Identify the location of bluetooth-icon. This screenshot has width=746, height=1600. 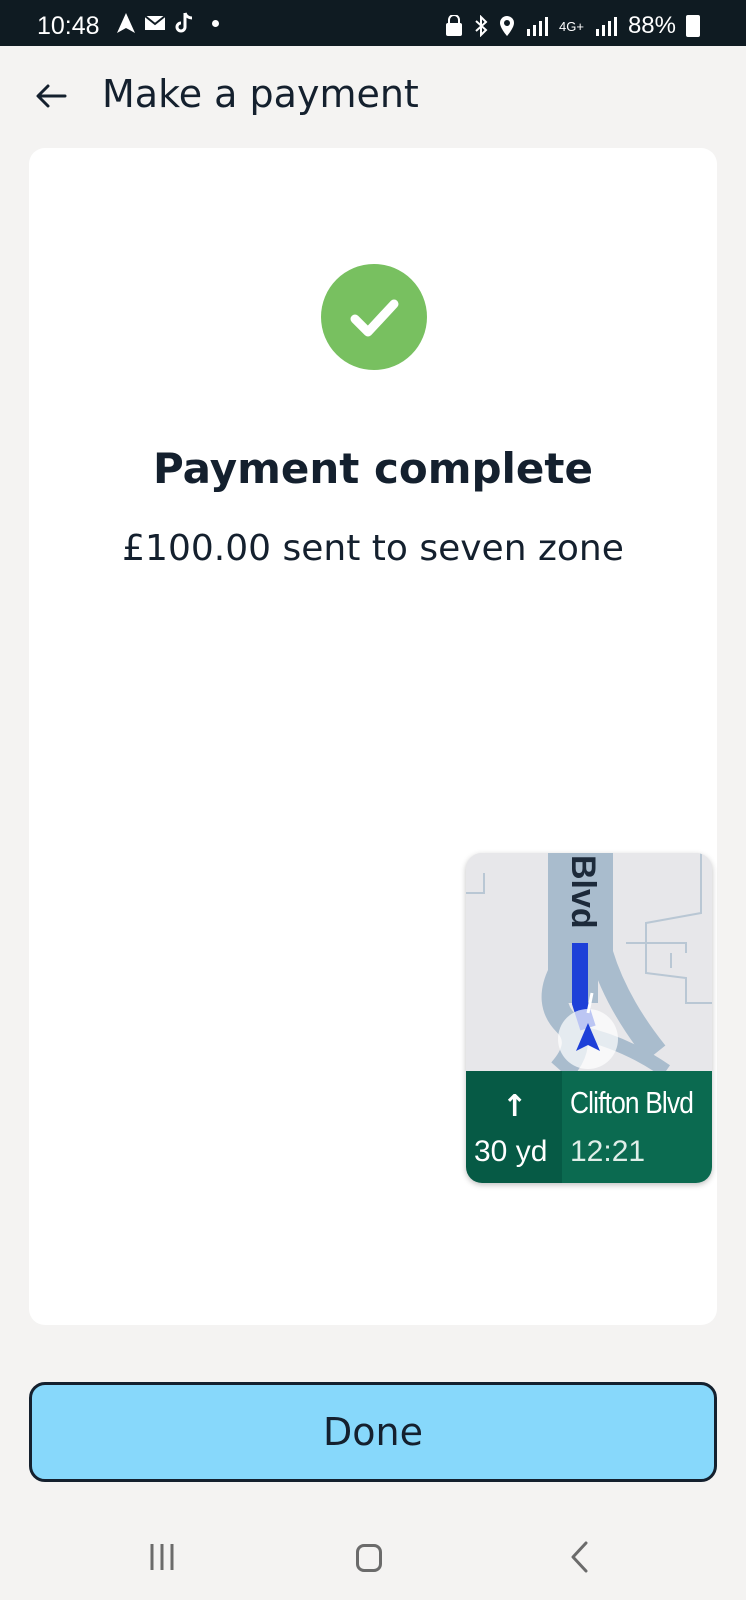
(481, 26).